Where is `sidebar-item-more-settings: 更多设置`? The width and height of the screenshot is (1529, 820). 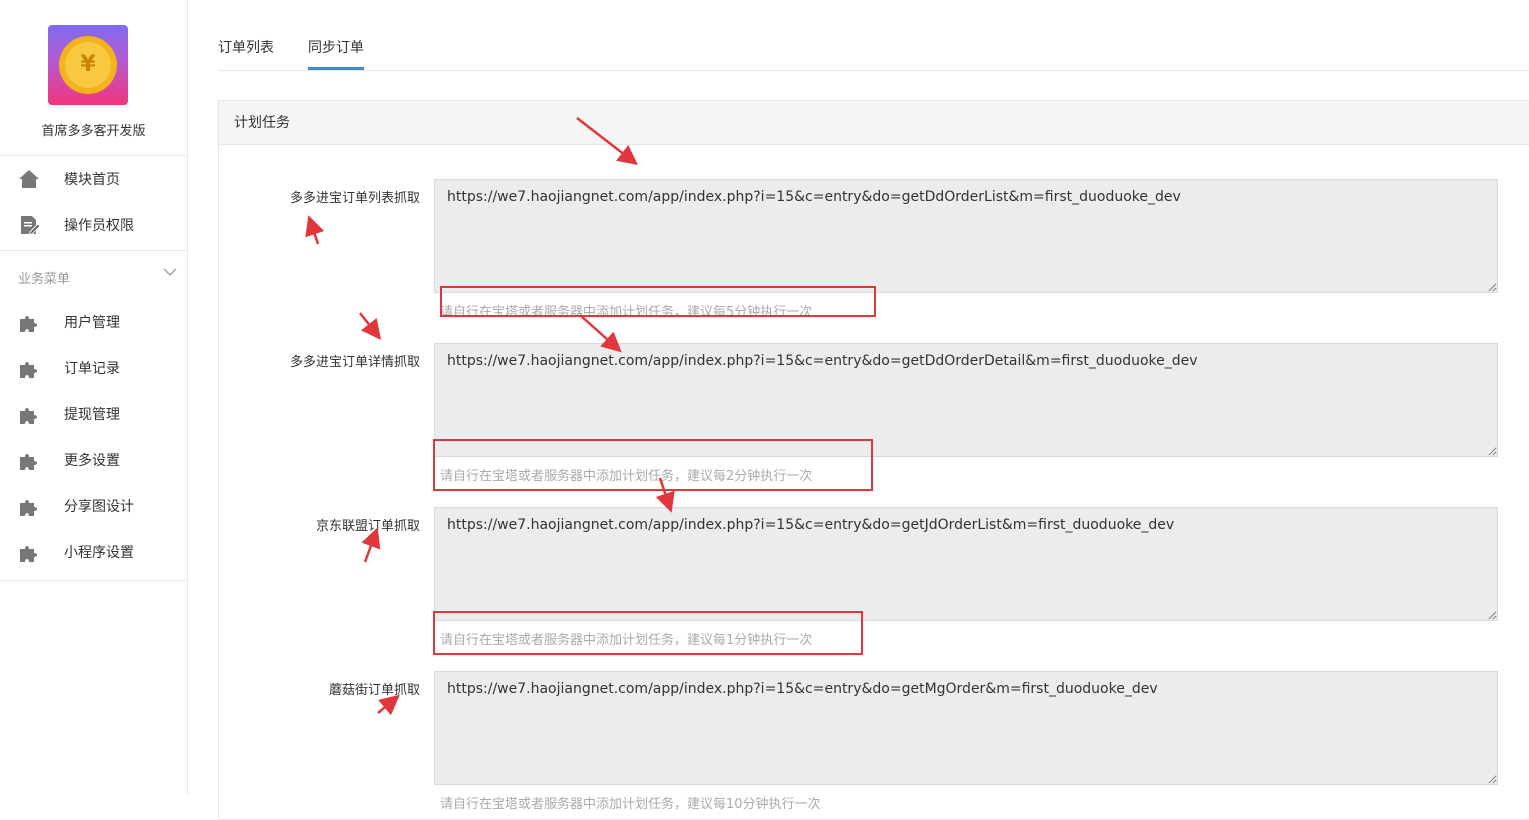 sidebar-item-more-settings: 更多设置 is located at coordinates (93, 460).